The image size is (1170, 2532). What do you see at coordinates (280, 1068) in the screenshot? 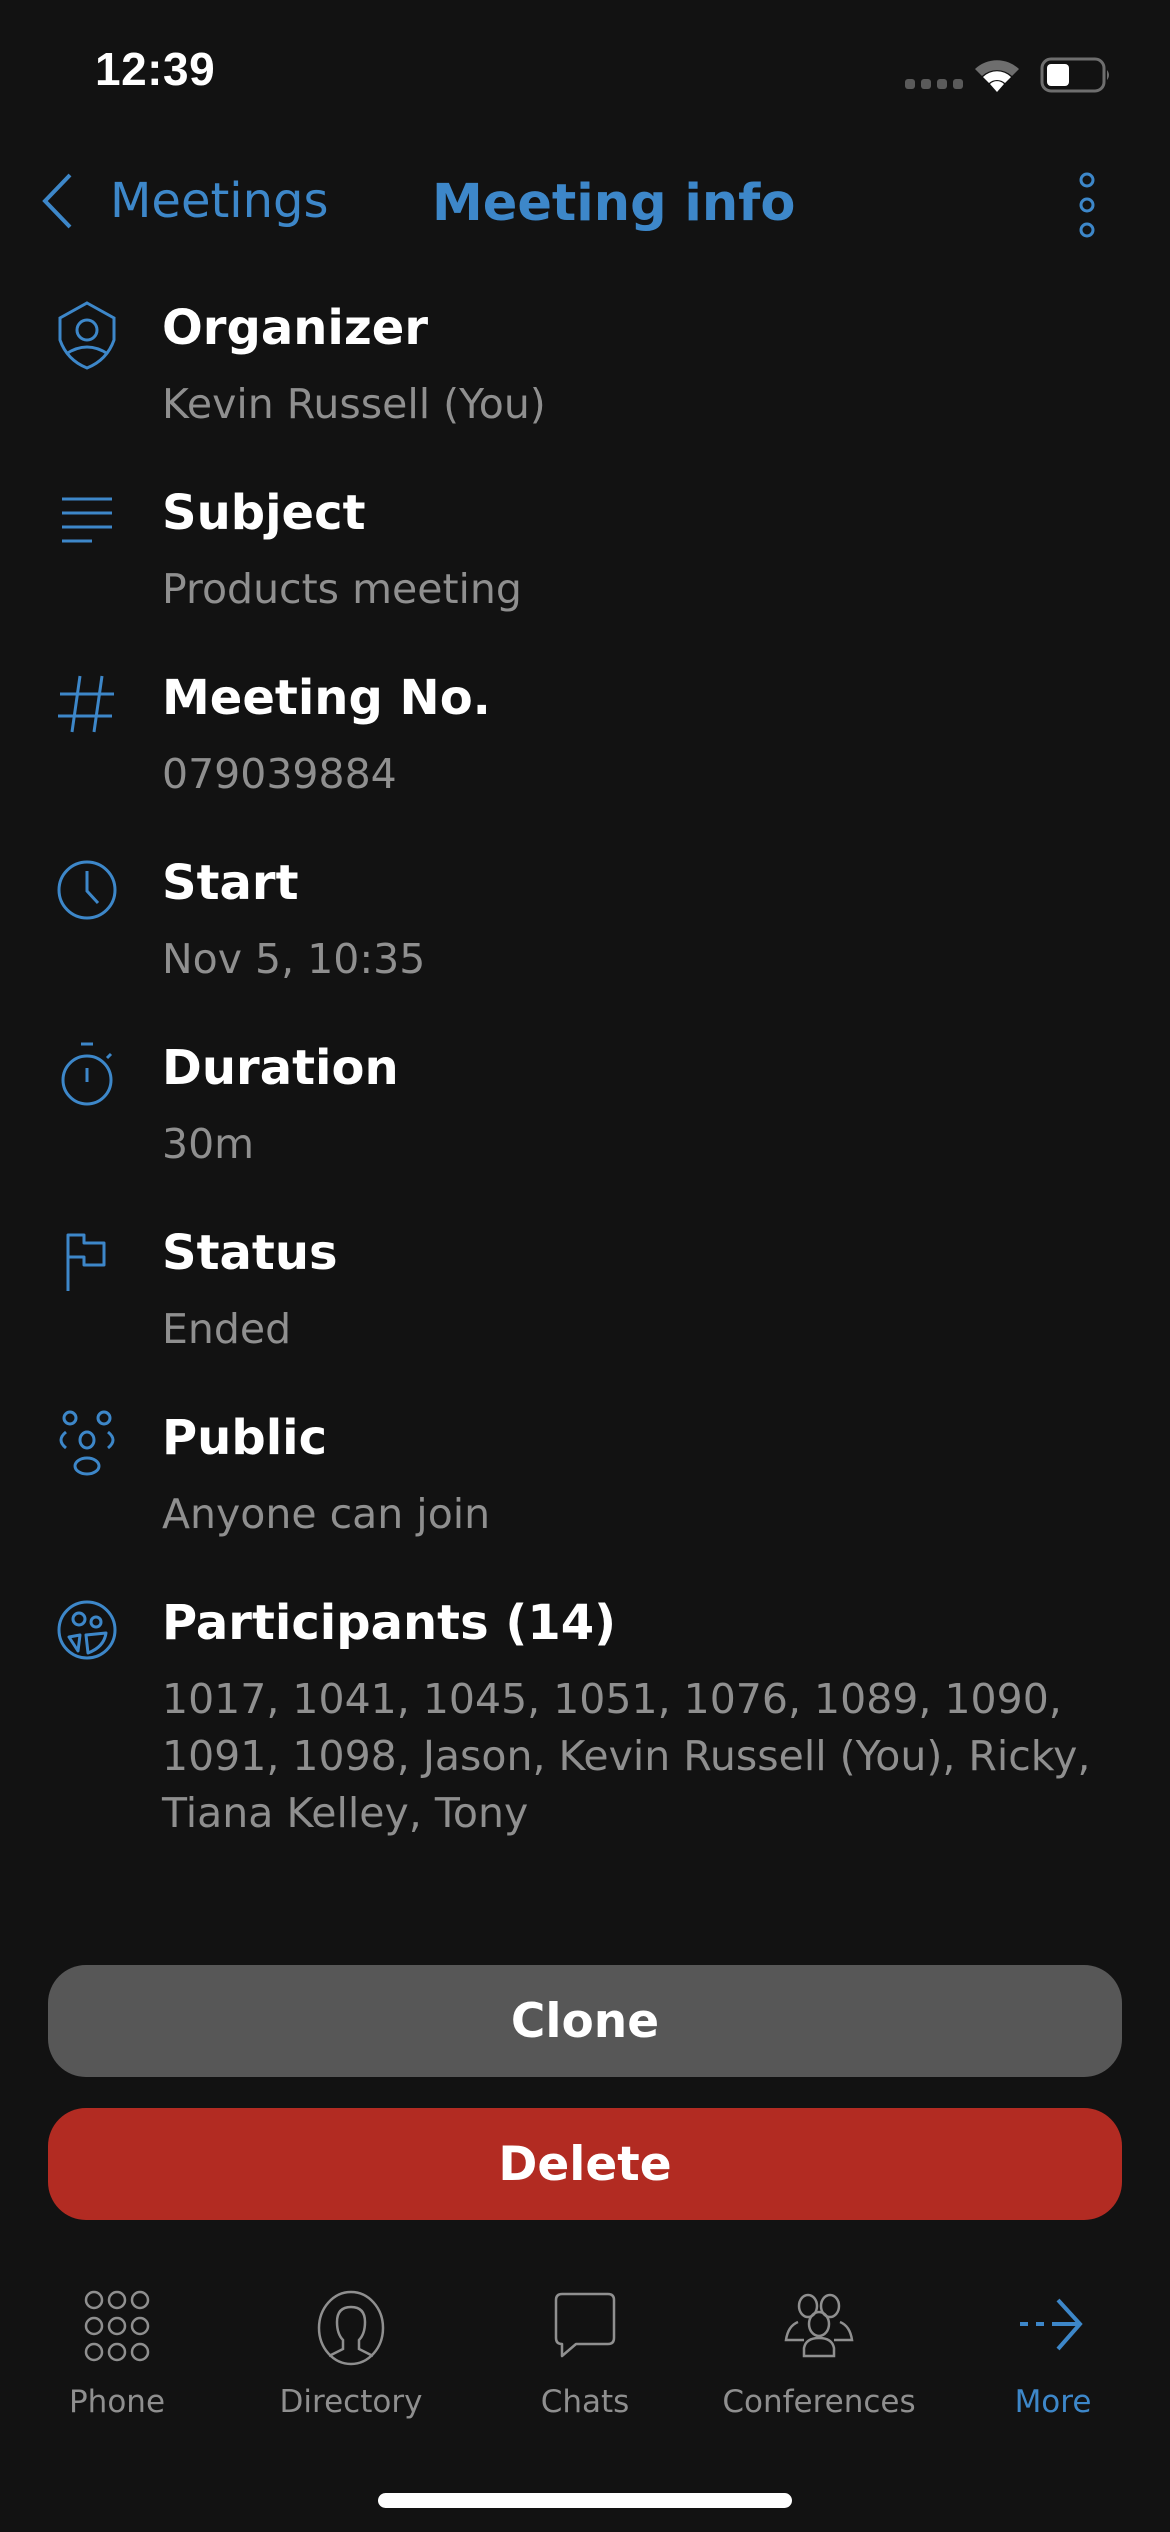
I see `field-label: Duration` at bounding box center [280, 1068].